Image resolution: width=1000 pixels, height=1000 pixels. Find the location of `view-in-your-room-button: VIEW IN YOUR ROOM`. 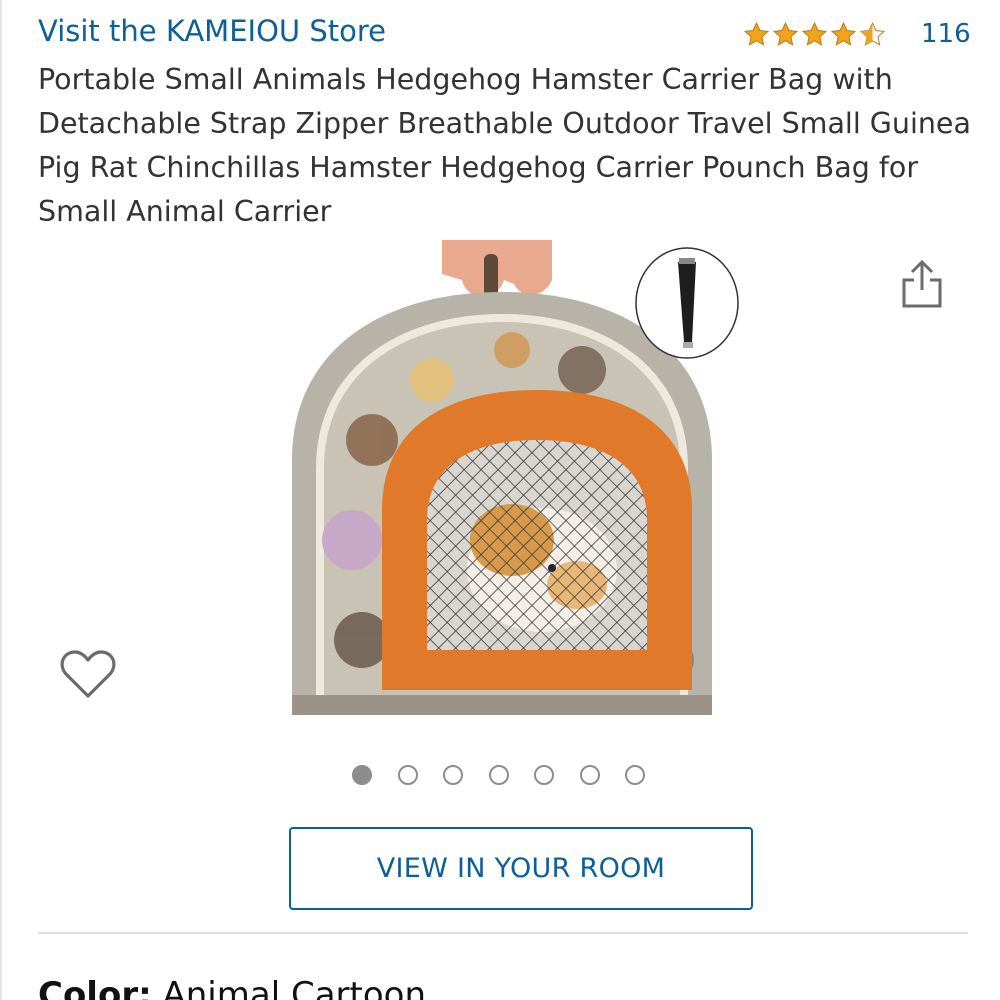

view-in-your-room-button: VIEW IN YOUR ROOM is located at coordinates (521, 868).